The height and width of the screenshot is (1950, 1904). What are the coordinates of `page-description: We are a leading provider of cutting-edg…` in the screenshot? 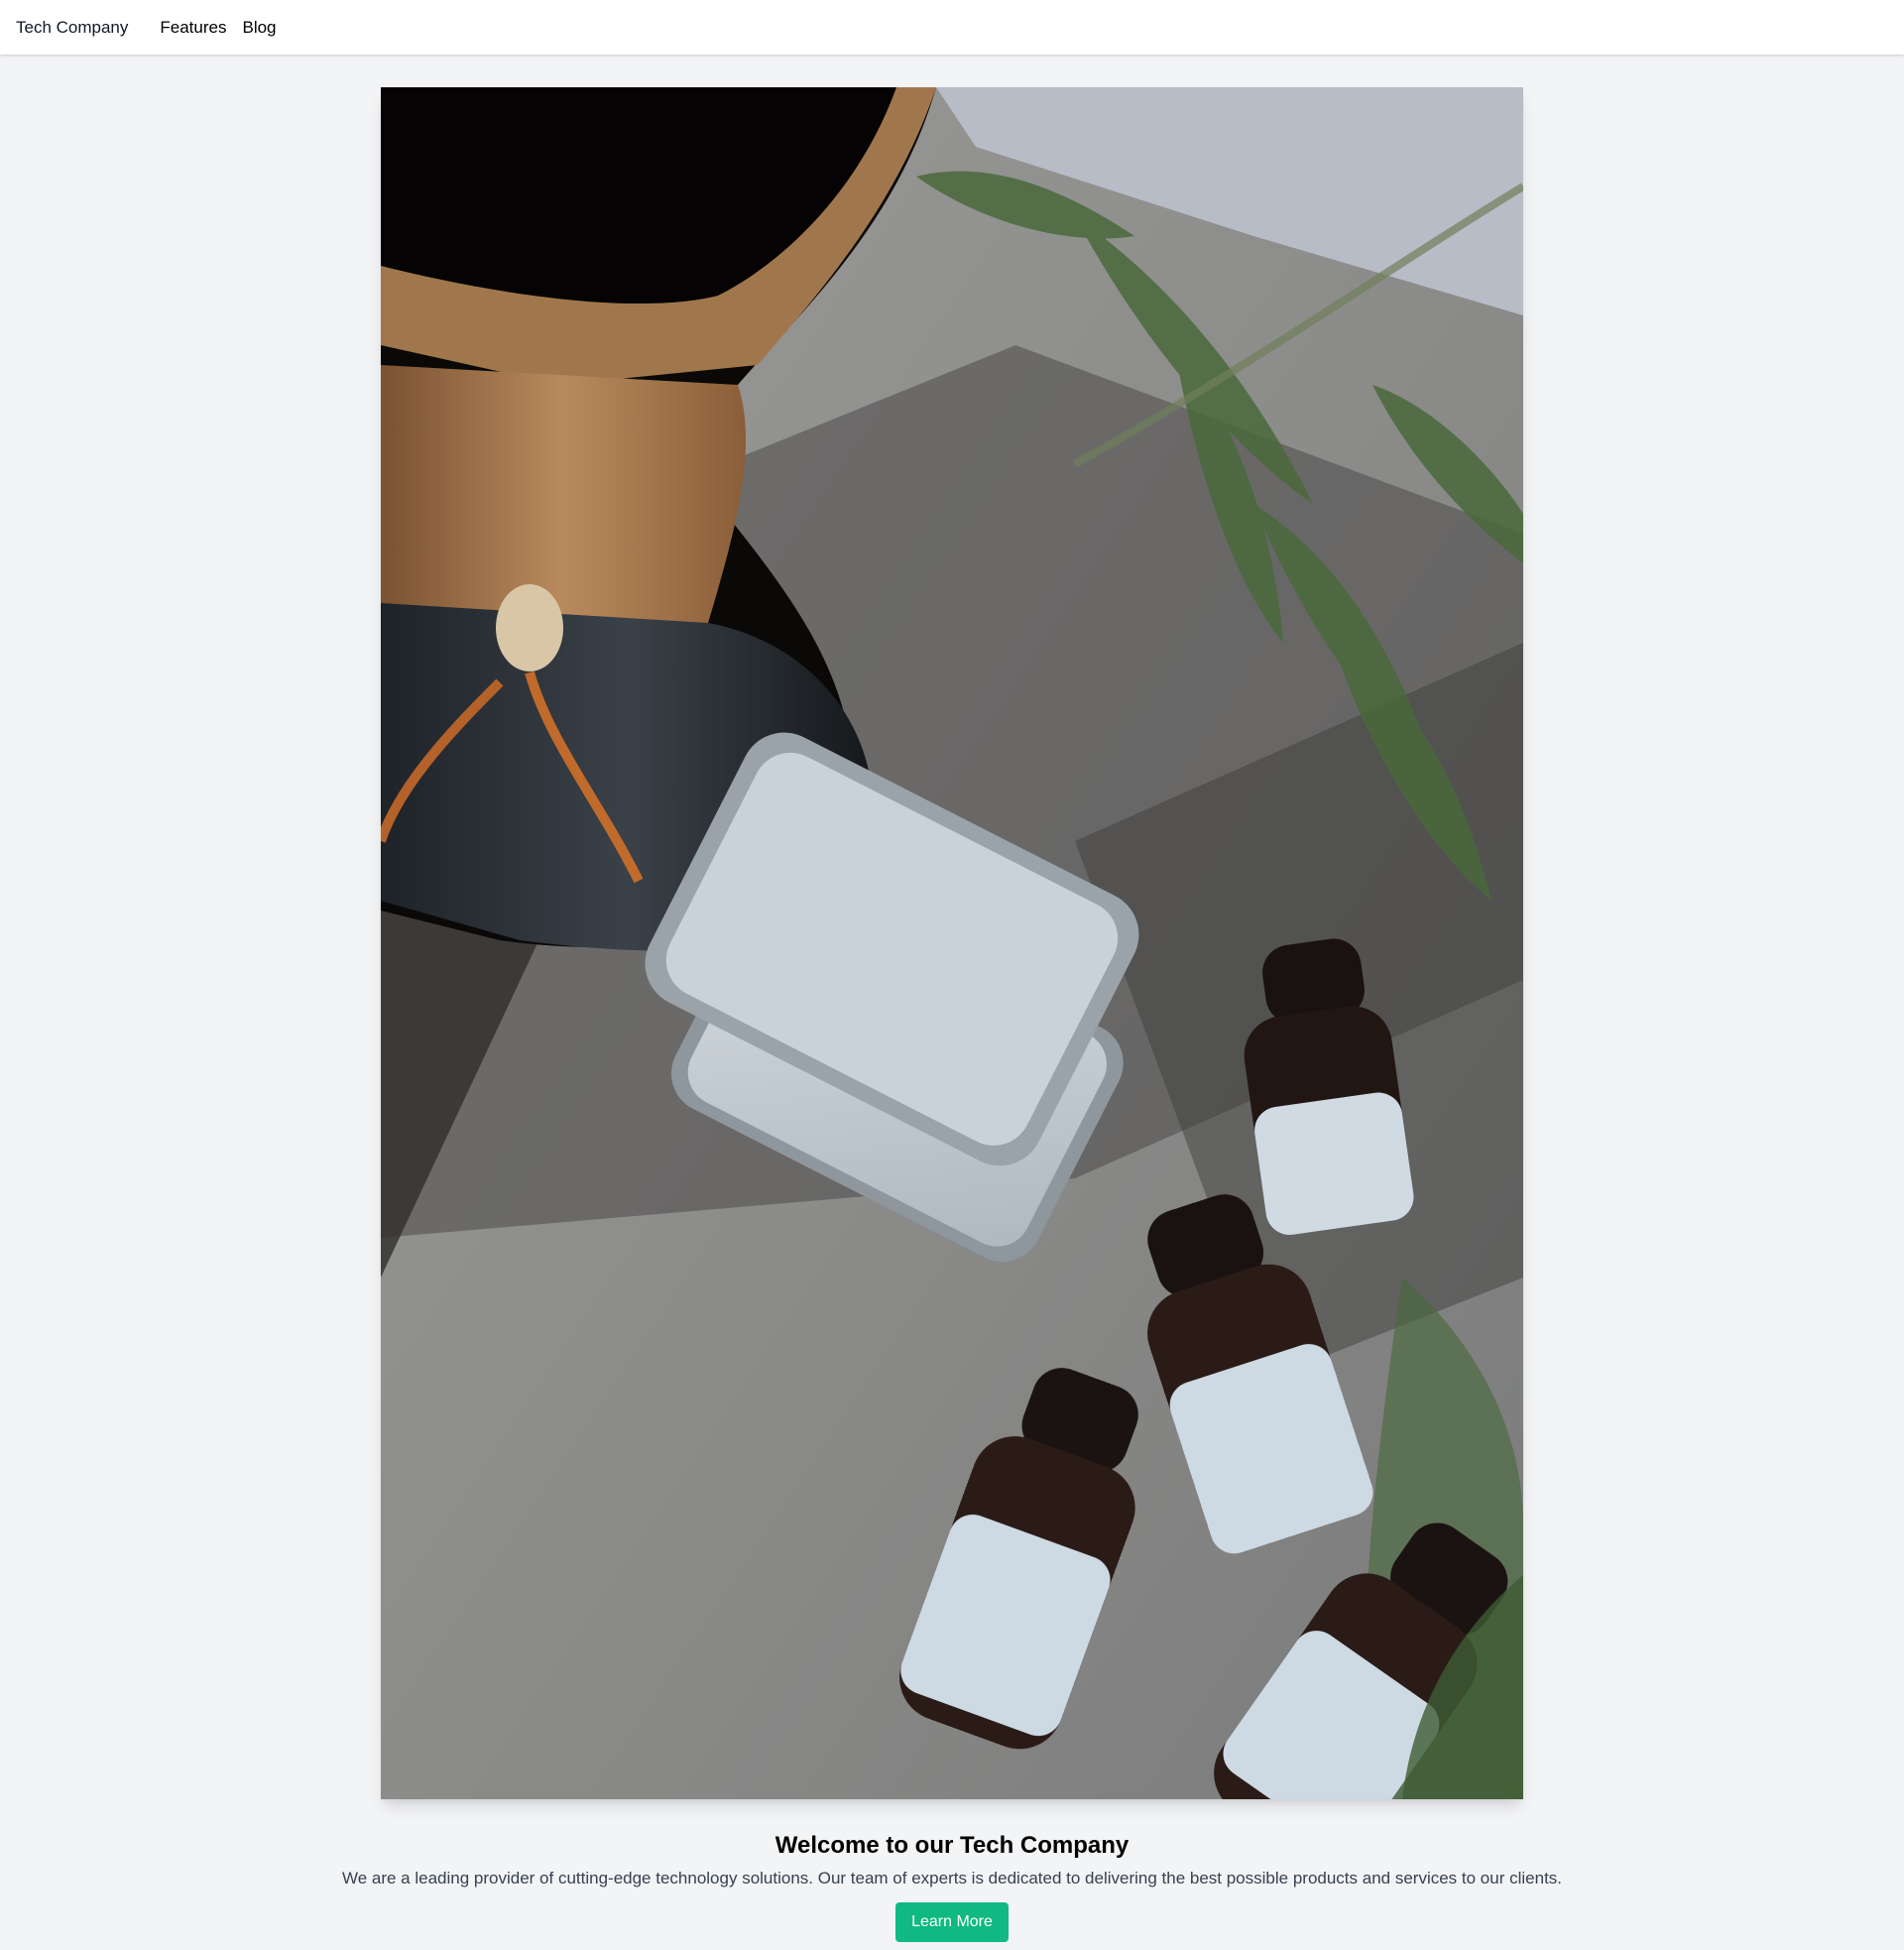 It's located at (952, 1879).